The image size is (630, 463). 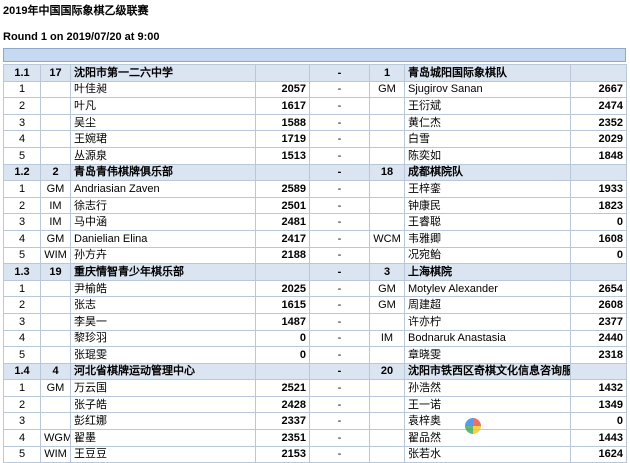 What do you see at coordinates (22, 189) in the screenshot?
I see `board-number: 1` at bounding box center [22, 189].